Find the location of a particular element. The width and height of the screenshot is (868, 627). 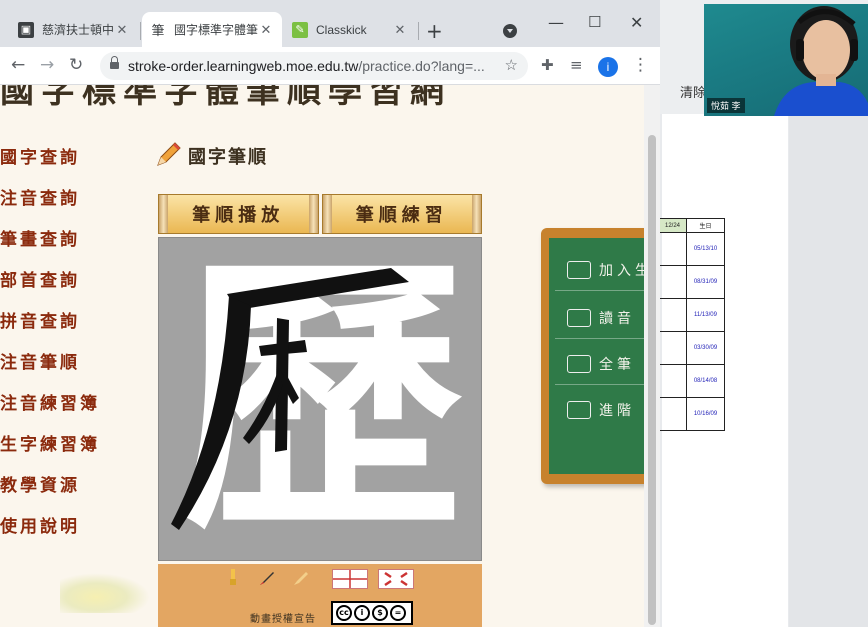

sidebar-item-char-workbook: 生字練習簿 is located at coordinates (50, 450).